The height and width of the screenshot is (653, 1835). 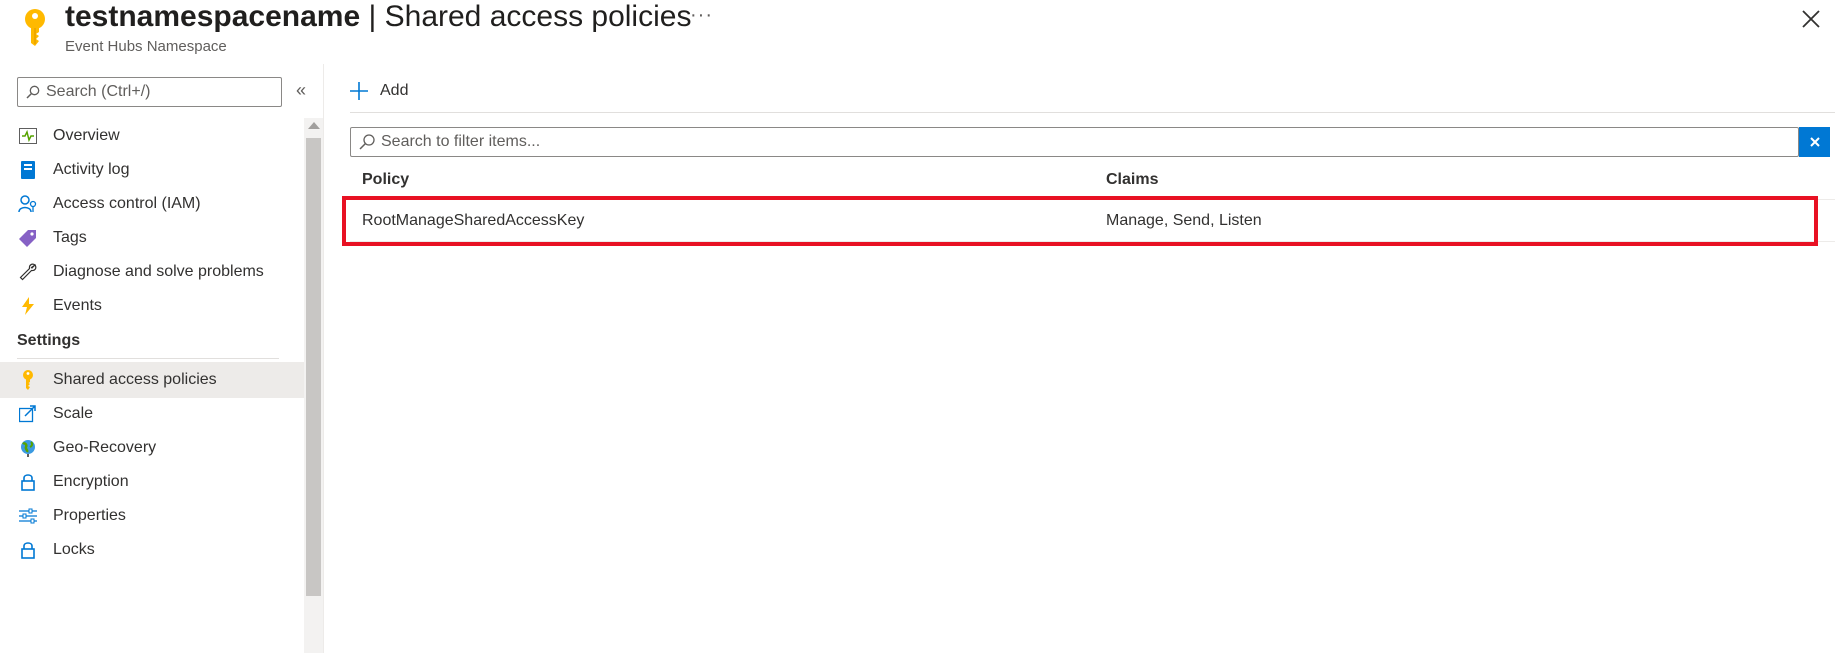 I want to click on menu-item-diagnose: Diagnose and solve problems, so click(x=152, y=272).